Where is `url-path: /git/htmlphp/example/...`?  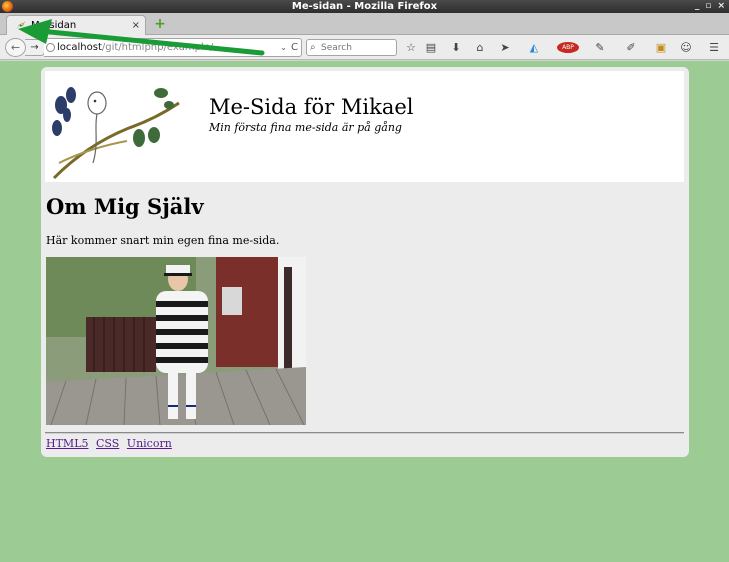 url-path: /git/htmlphp/example/... is located at coordinates (162, 47).